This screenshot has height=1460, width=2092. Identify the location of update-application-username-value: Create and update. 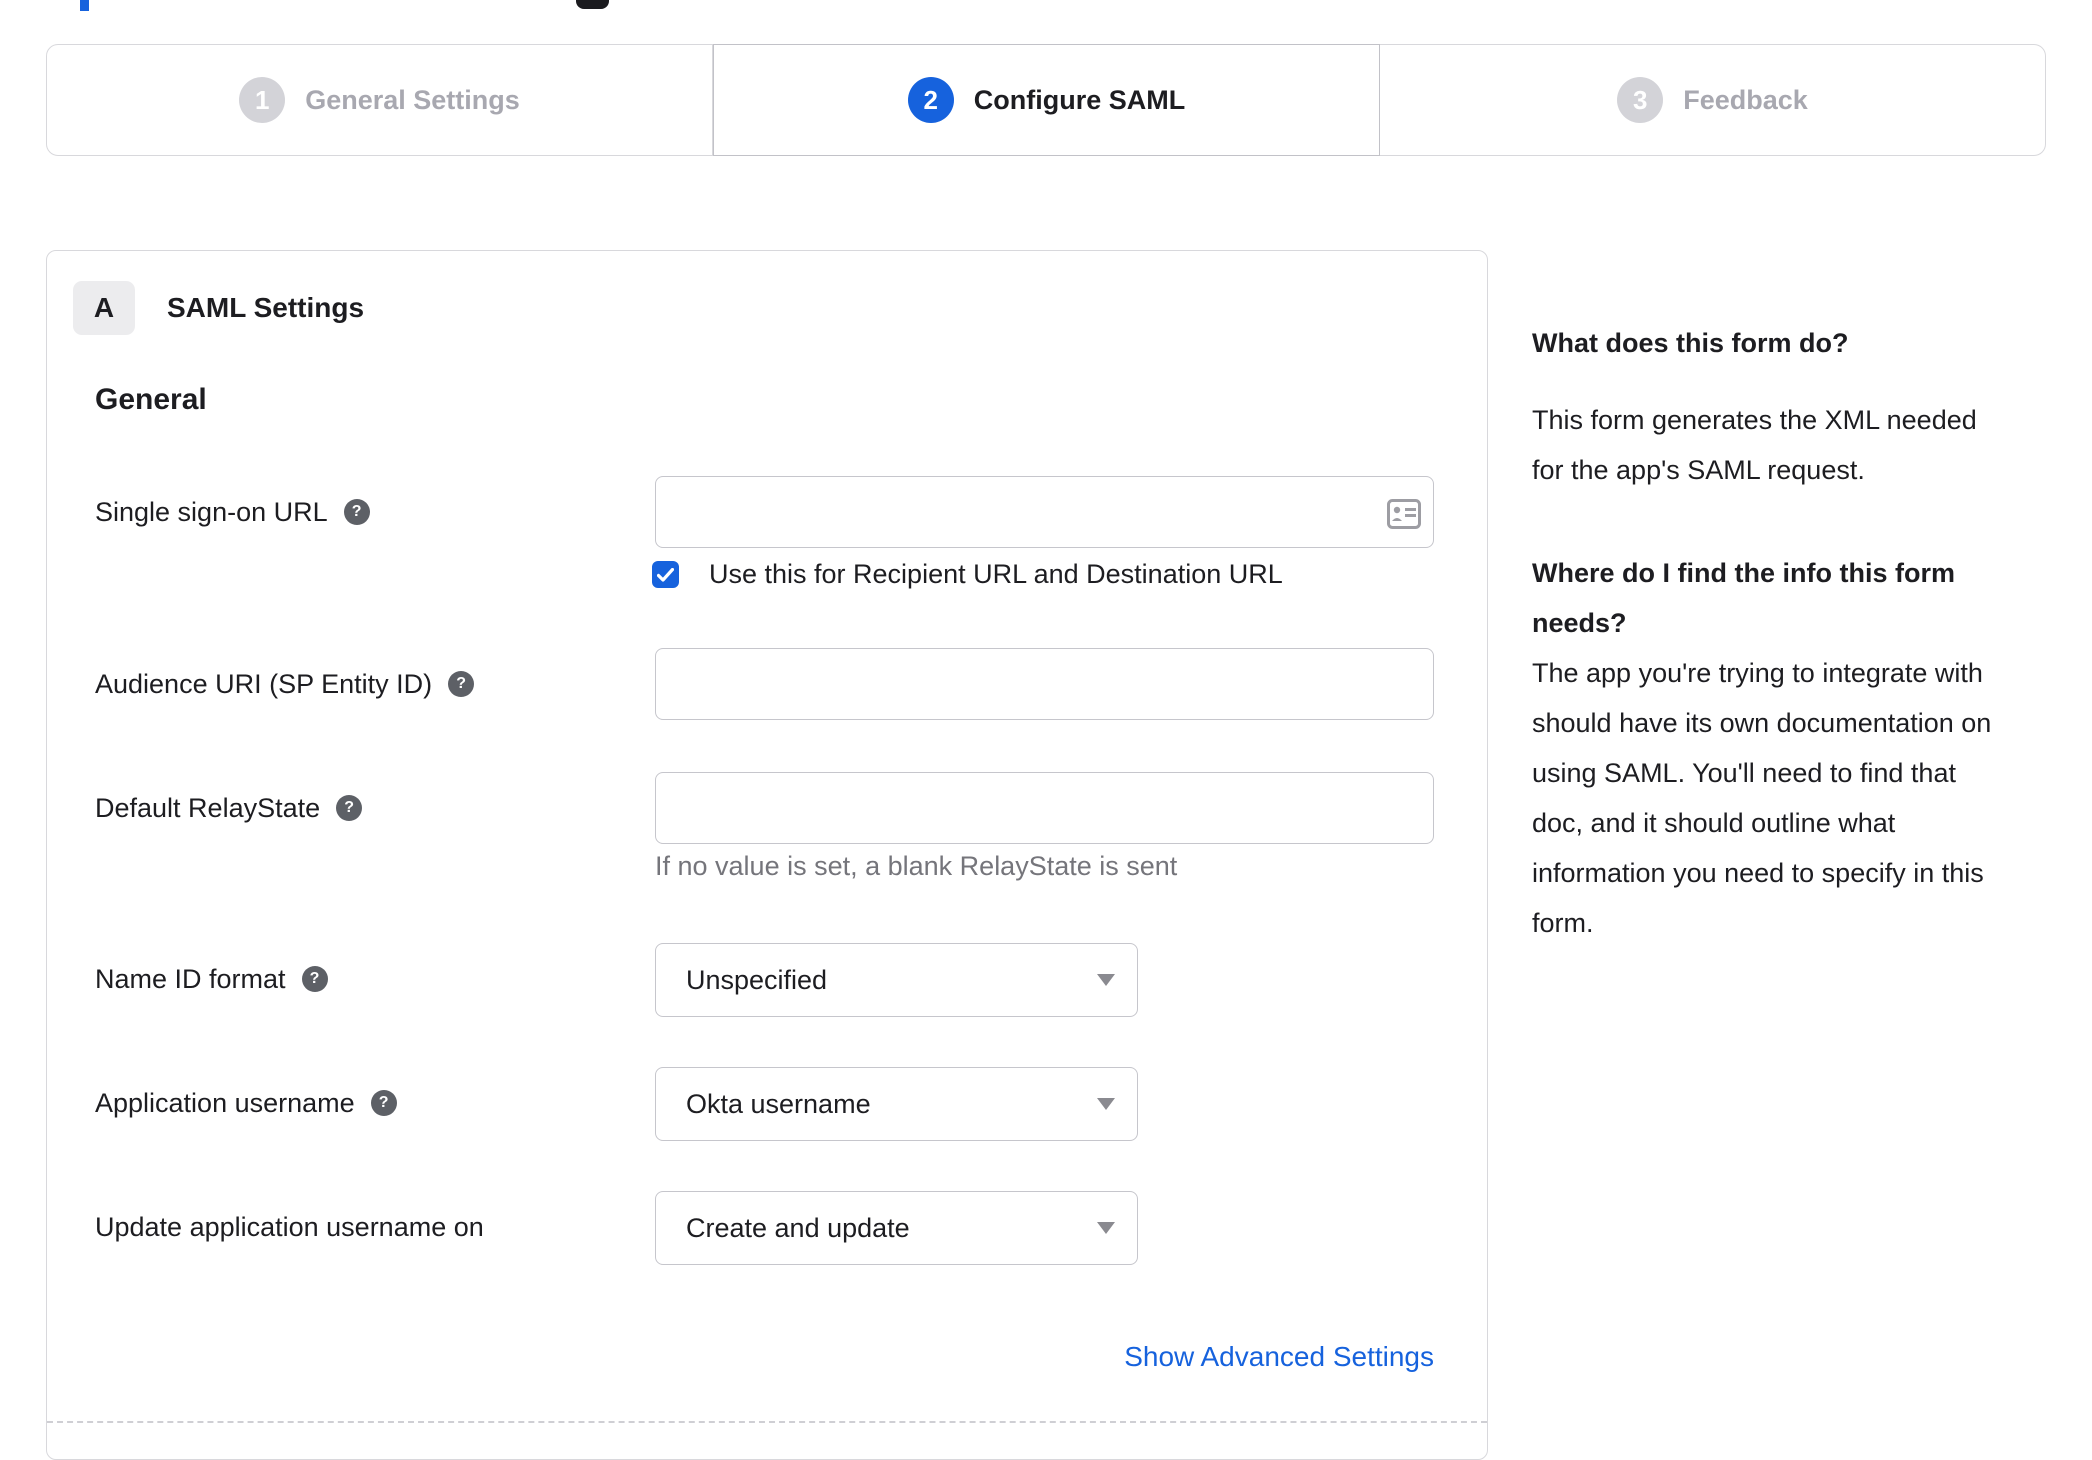
(798, 1227).